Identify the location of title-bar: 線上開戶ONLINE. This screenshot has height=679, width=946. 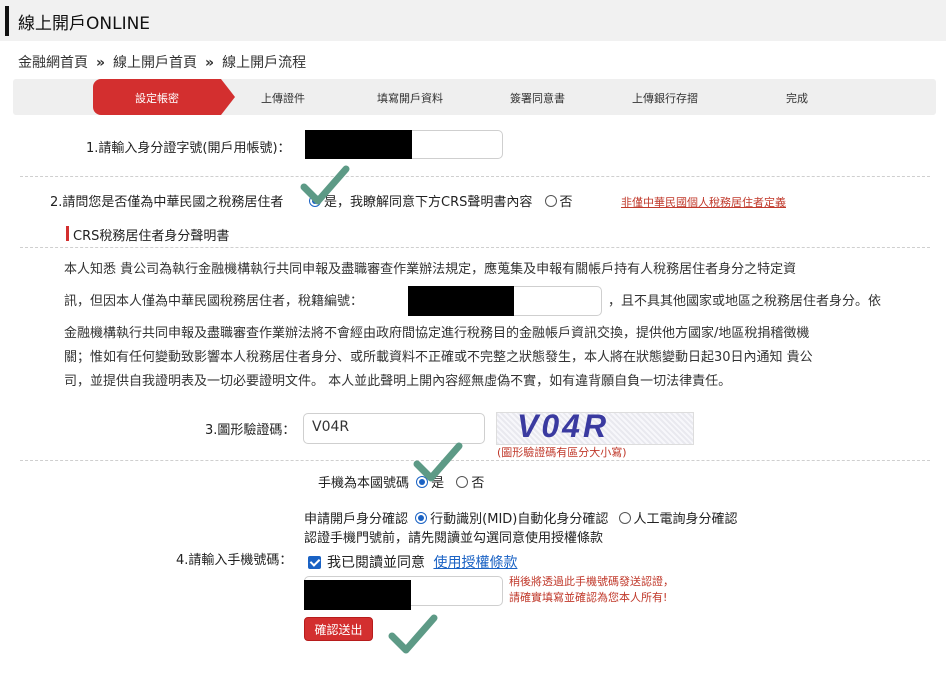
(473, 20).